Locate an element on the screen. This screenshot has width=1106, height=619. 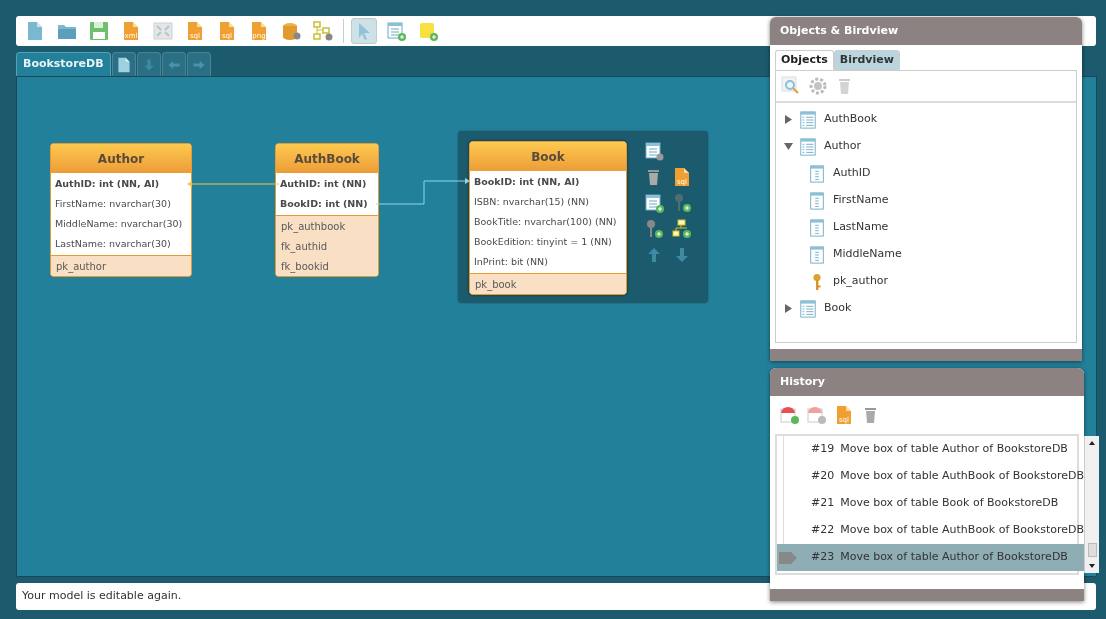
tree-item: AuthID is located at coordinates (852, 173).